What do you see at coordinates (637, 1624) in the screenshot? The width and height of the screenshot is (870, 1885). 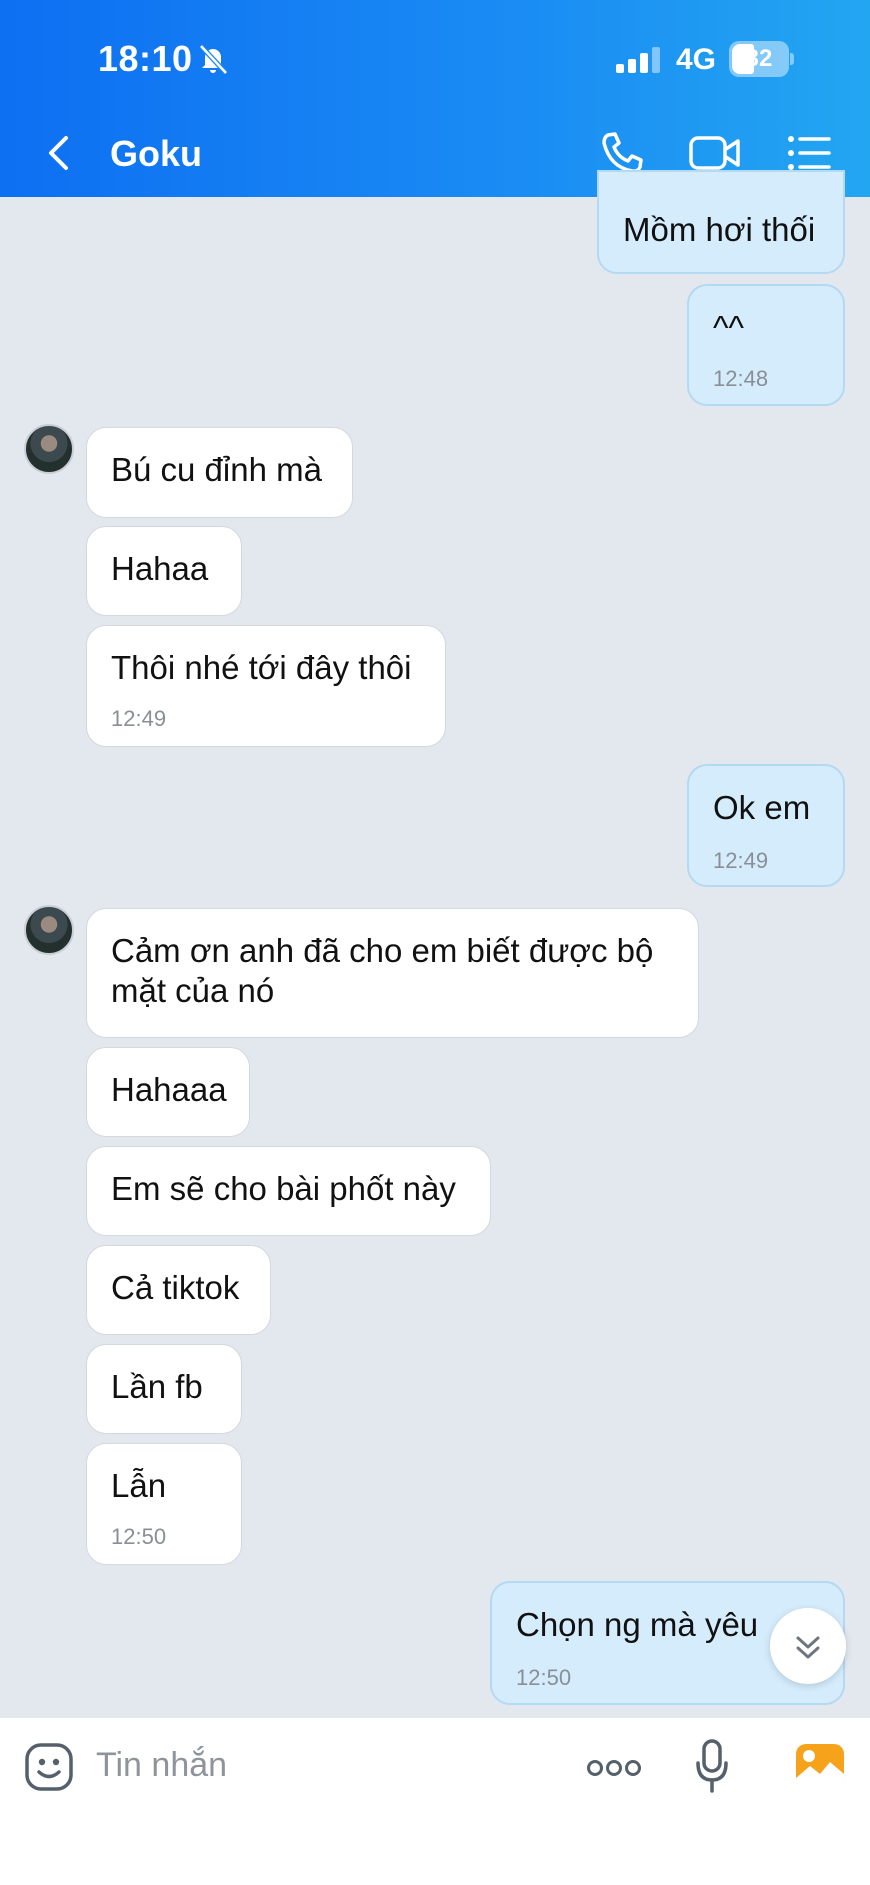 I see `message-text: Chọn ng mà yêu` at bounding box center [637, 1624].